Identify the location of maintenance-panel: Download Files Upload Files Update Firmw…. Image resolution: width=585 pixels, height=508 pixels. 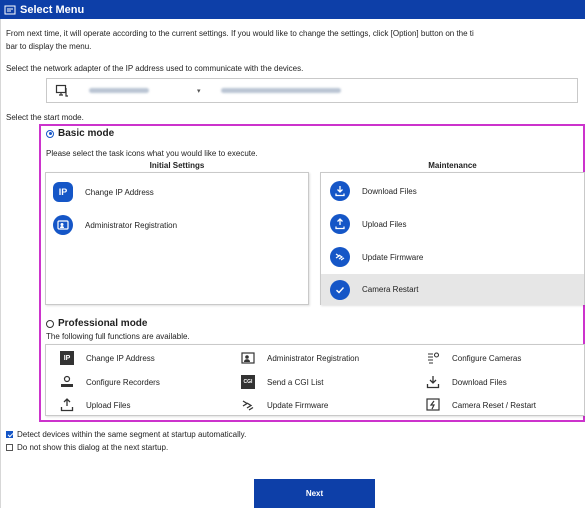
(452, 238).